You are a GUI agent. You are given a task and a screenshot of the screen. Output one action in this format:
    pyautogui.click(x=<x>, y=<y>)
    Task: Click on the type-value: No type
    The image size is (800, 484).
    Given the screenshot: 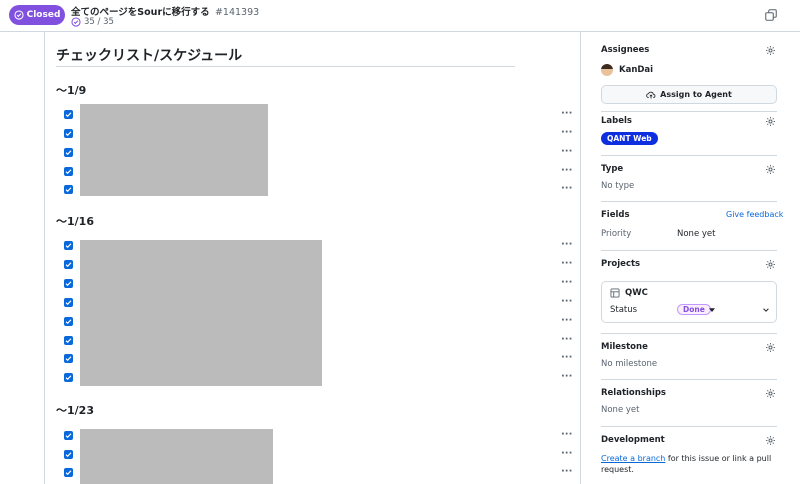 What is the action you would take?
    pyautogui.click(x=618, y=186)
    